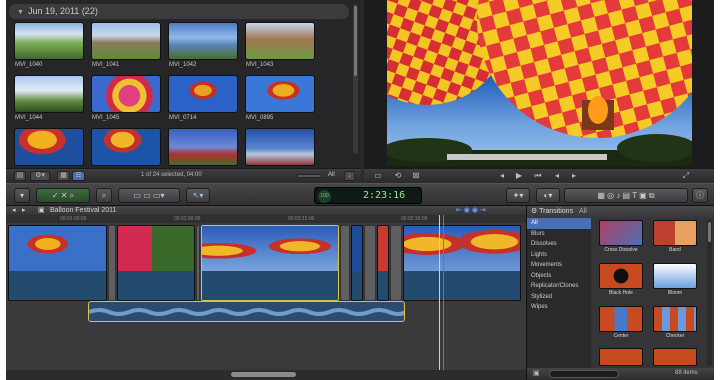  I want to click on search-input: ⌕, so click(584, 374).